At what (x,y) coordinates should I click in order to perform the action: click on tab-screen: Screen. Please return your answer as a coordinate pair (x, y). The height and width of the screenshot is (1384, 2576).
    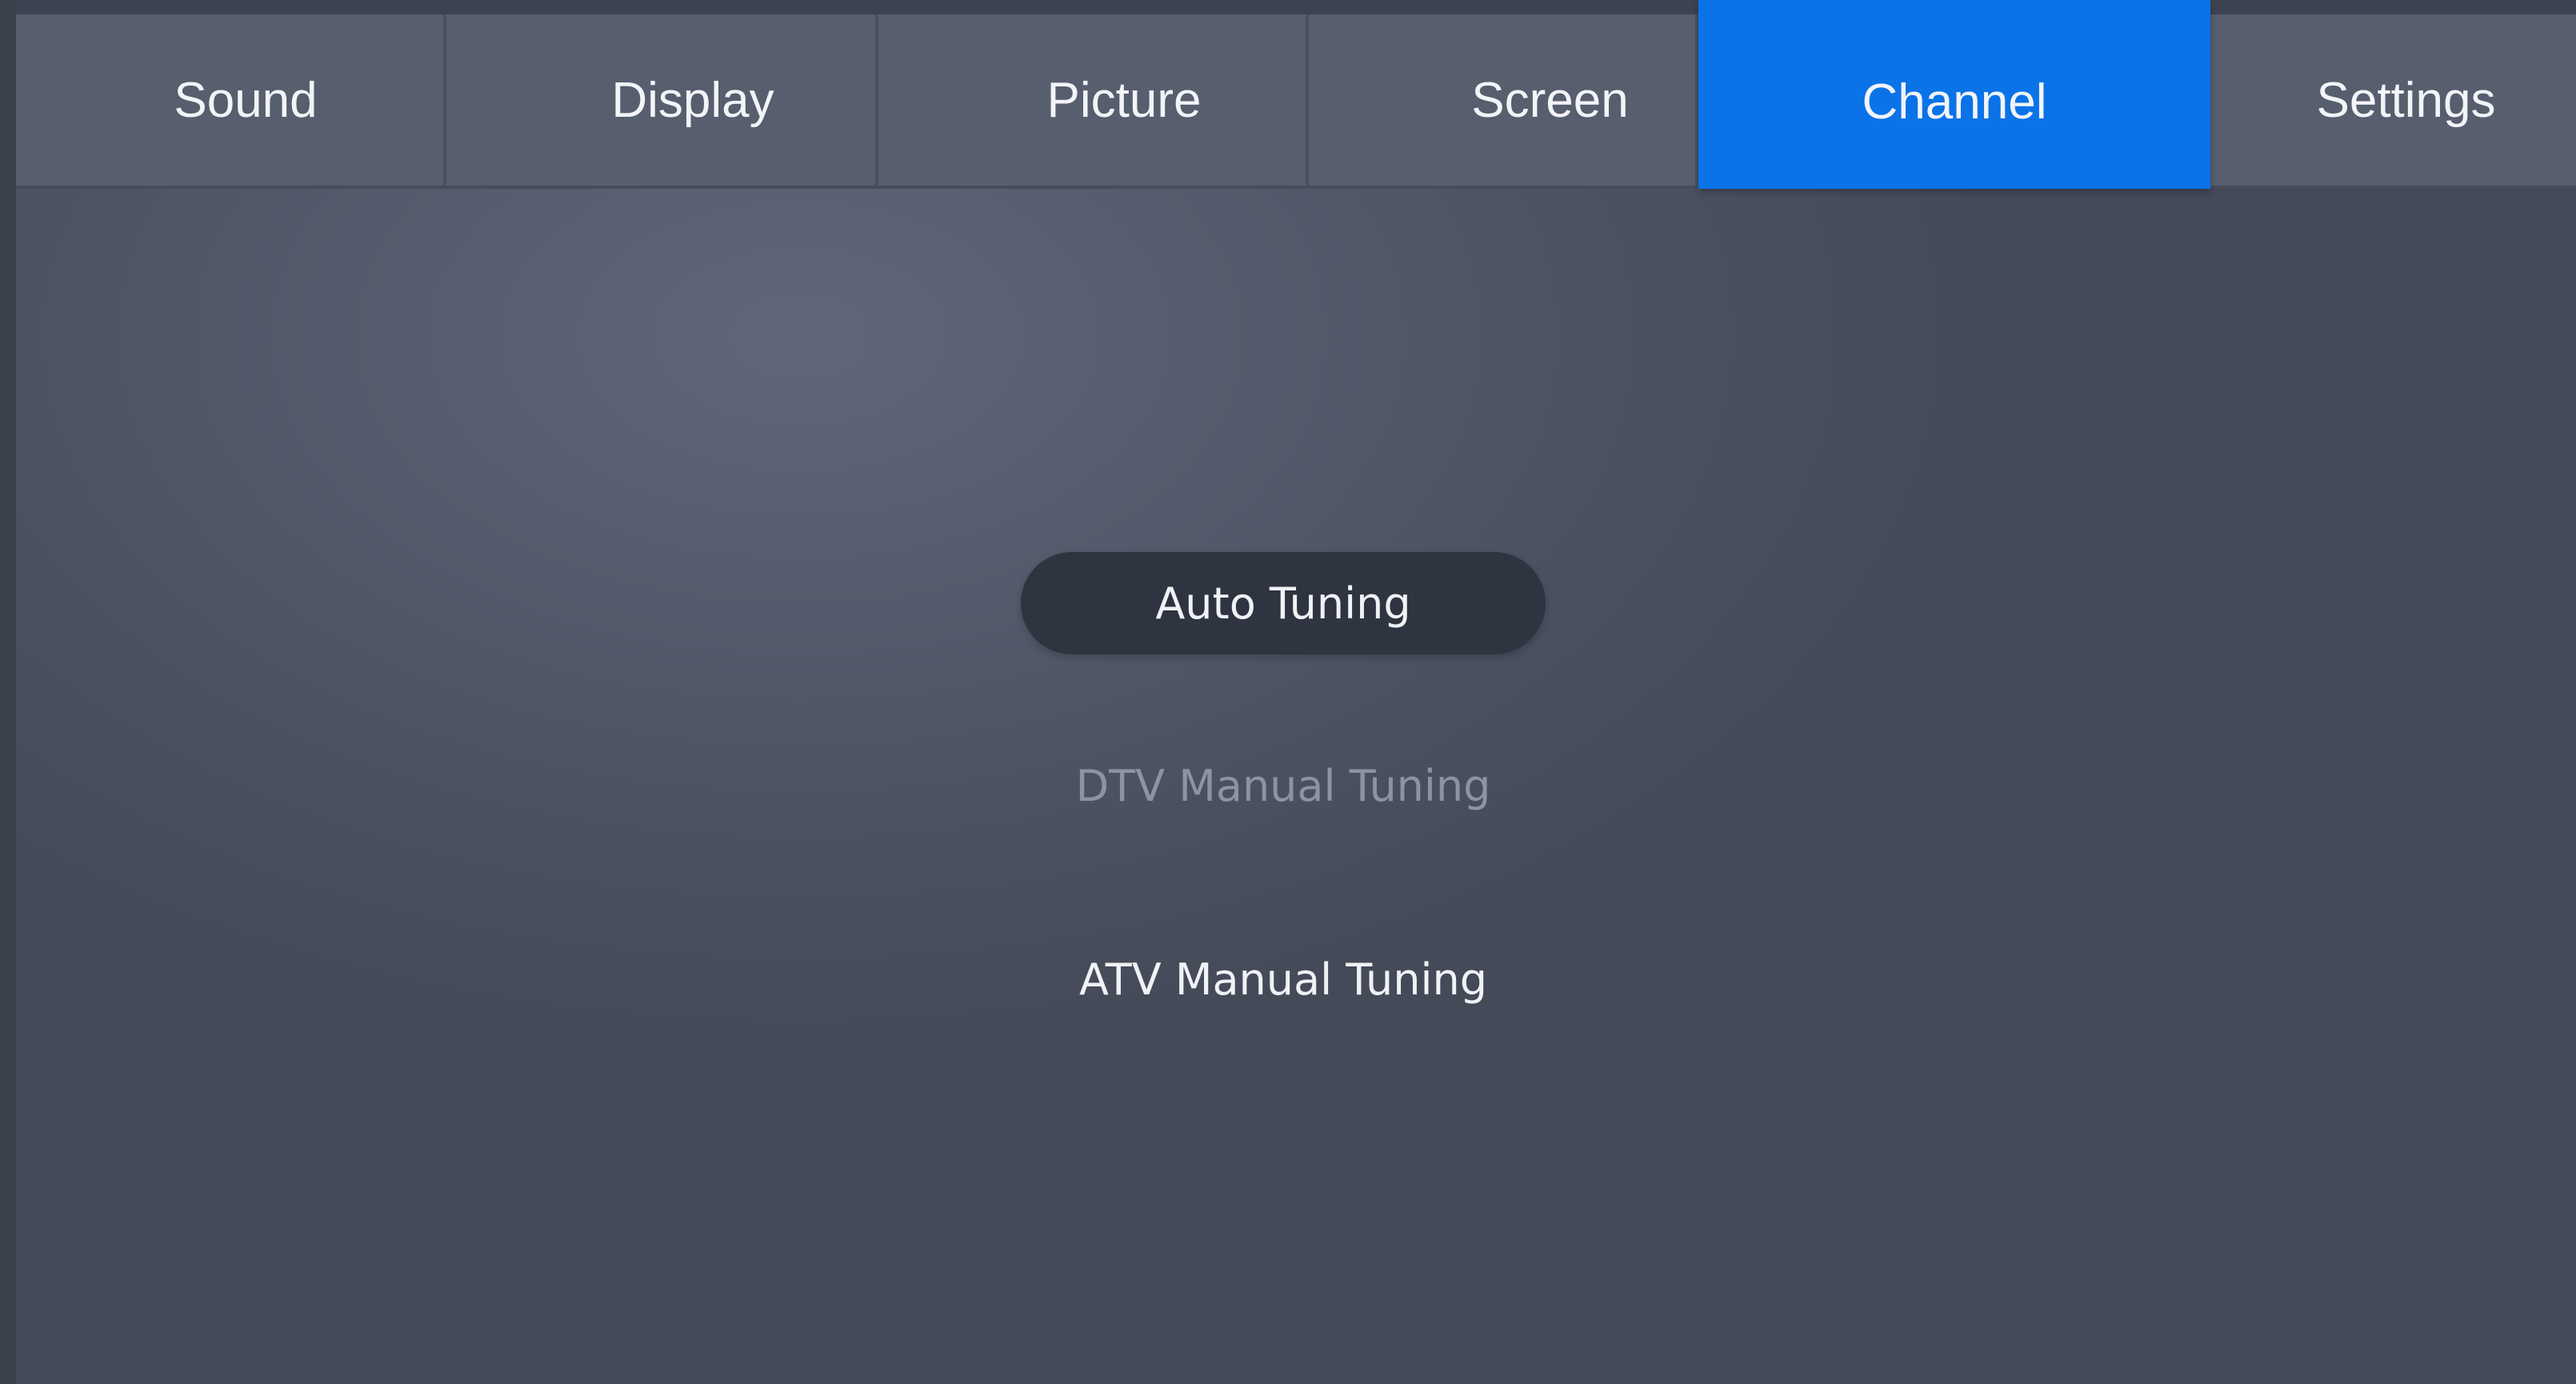
    Looking at the image, I should click on (1503, 100).